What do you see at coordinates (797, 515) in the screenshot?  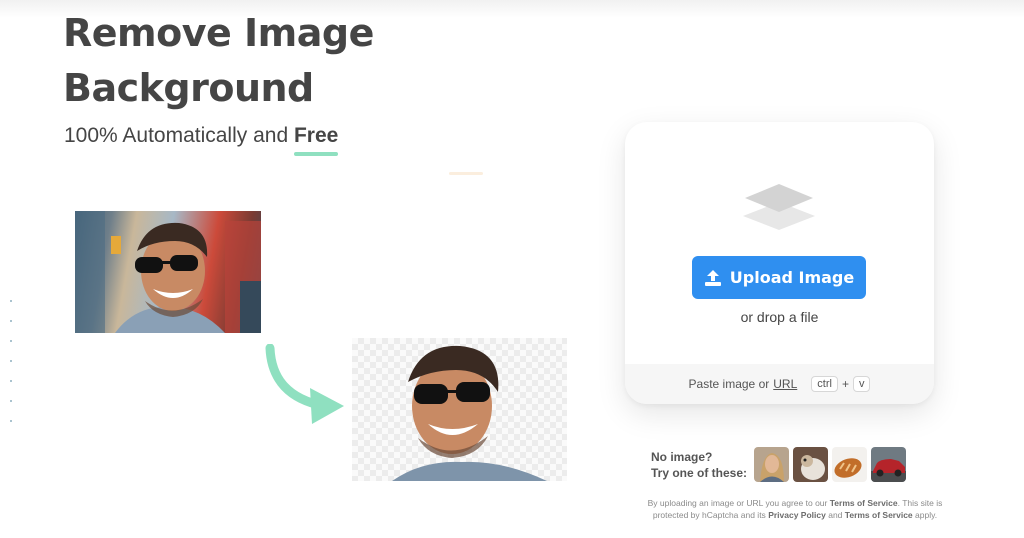 I see `privacy-policy-link: Privacy Policy` at bounding box center [797, 515].